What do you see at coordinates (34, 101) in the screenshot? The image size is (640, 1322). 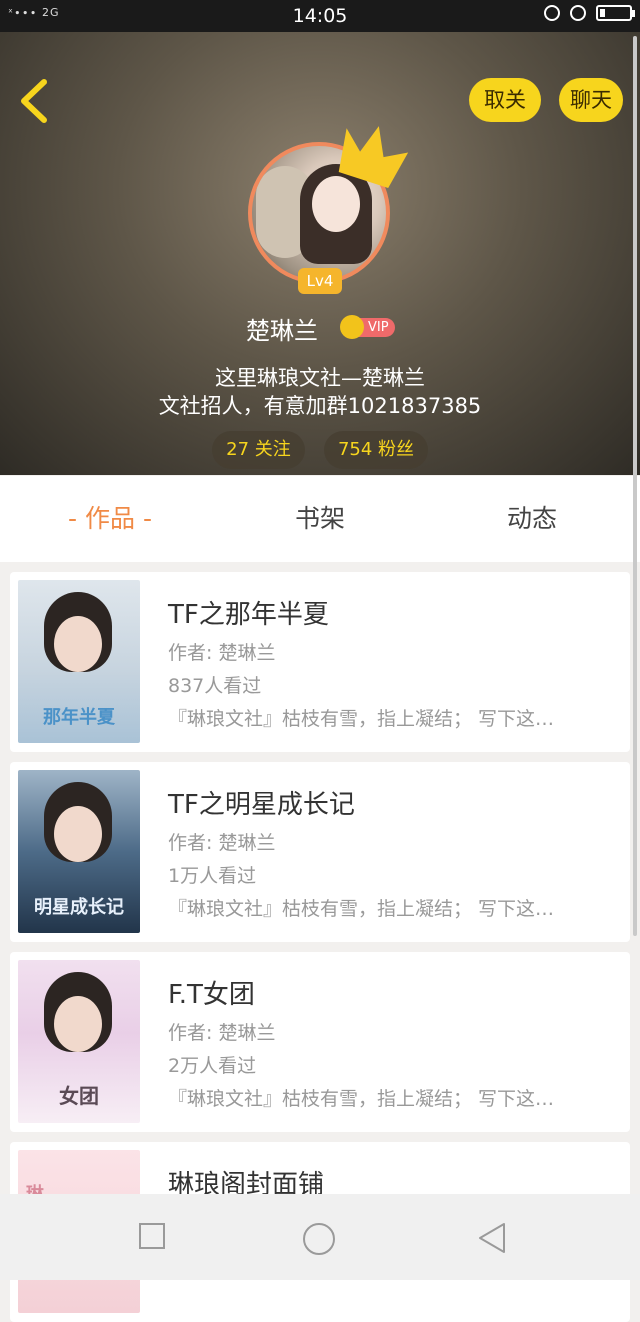 I see `back-arrow-icon` at bounding box center [34, 101].